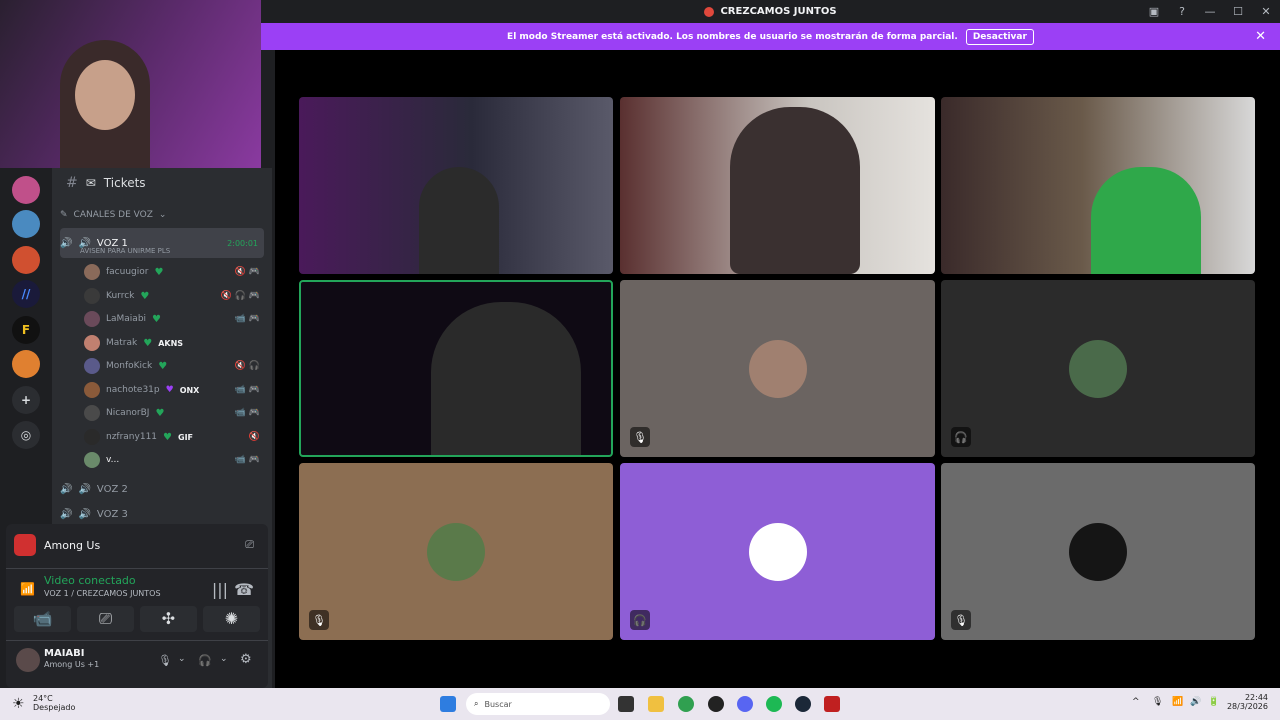 The height and width of the screenshot is (720, 1280). Describe the element at coordinates (162, 183) in the screenshot. I see `channel-tickets: # ✉ Tickets` at that location.